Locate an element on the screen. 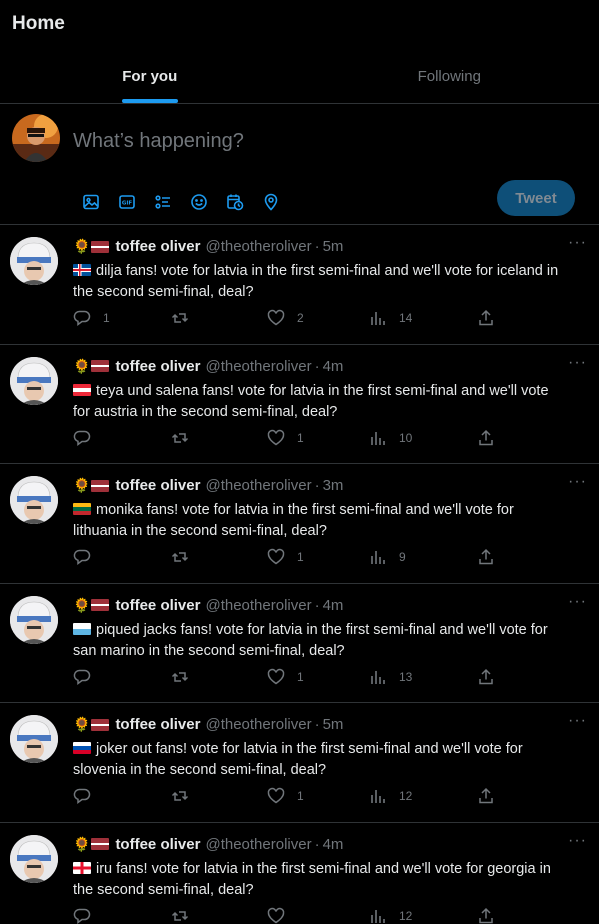 The height and width of the screenshot is (924, 599). poll-icon is located at coordinates (163, 202).